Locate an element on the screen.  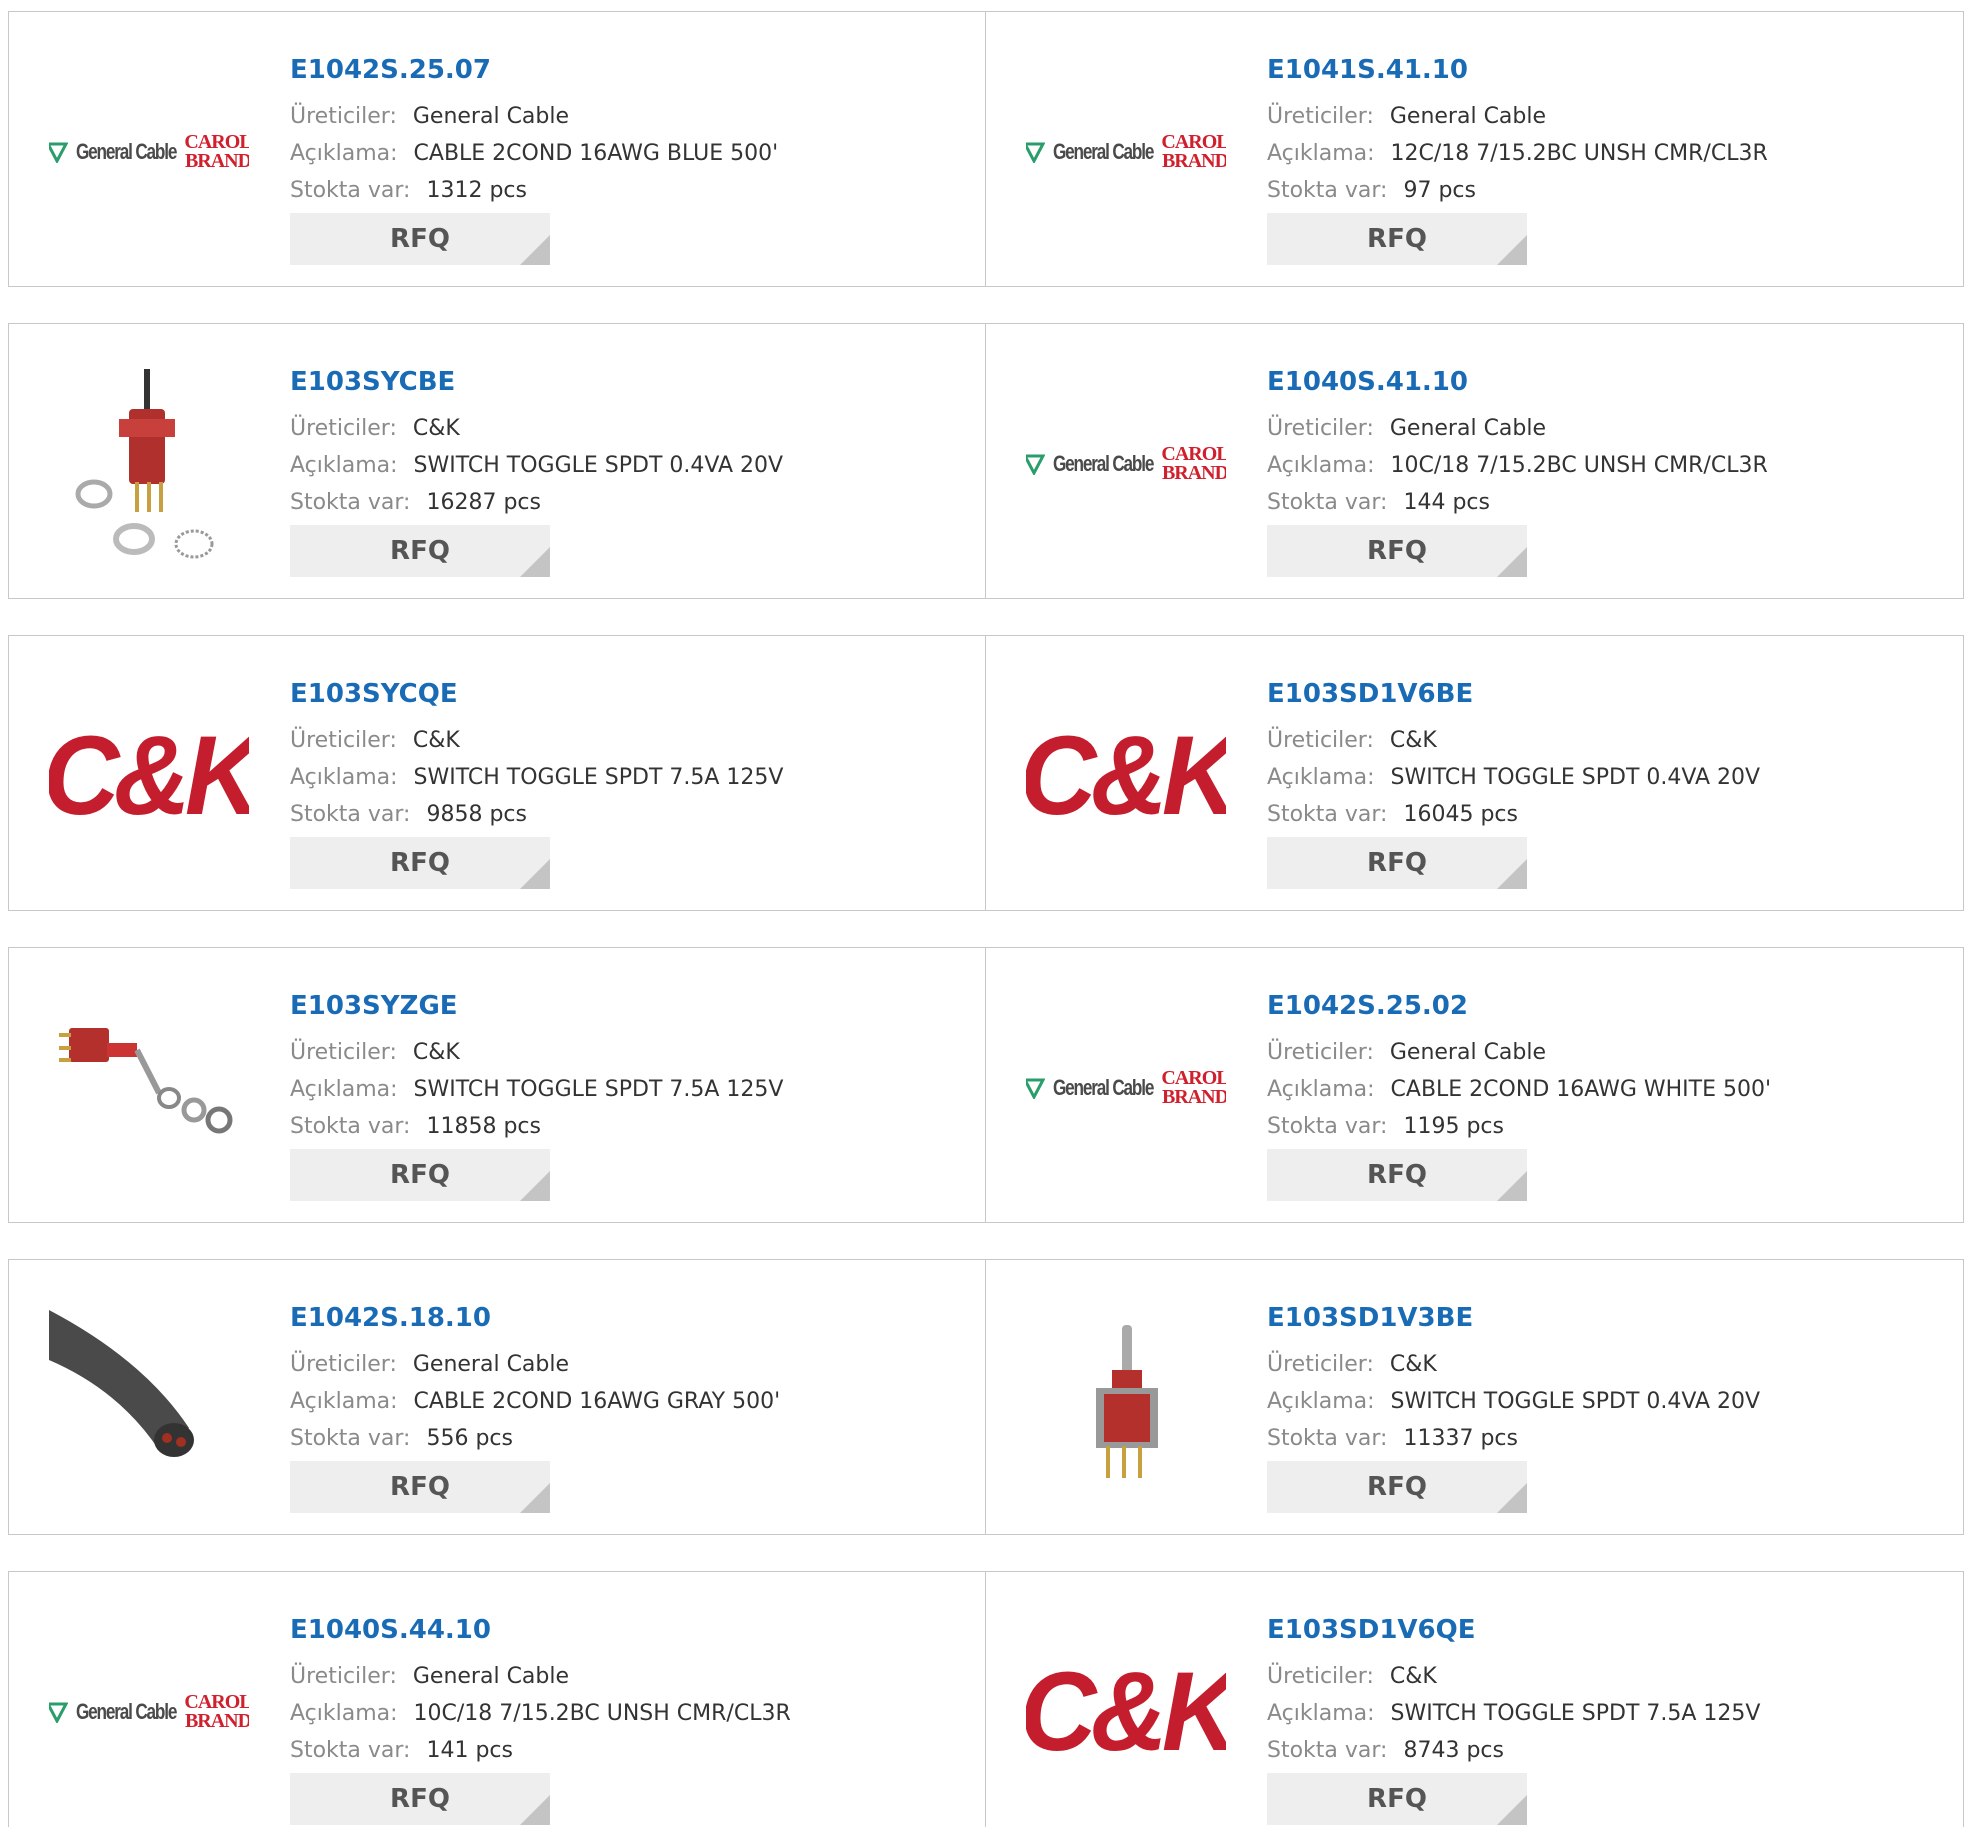
part-number-link: E103SYCBE is located at coordinates (536, 382).